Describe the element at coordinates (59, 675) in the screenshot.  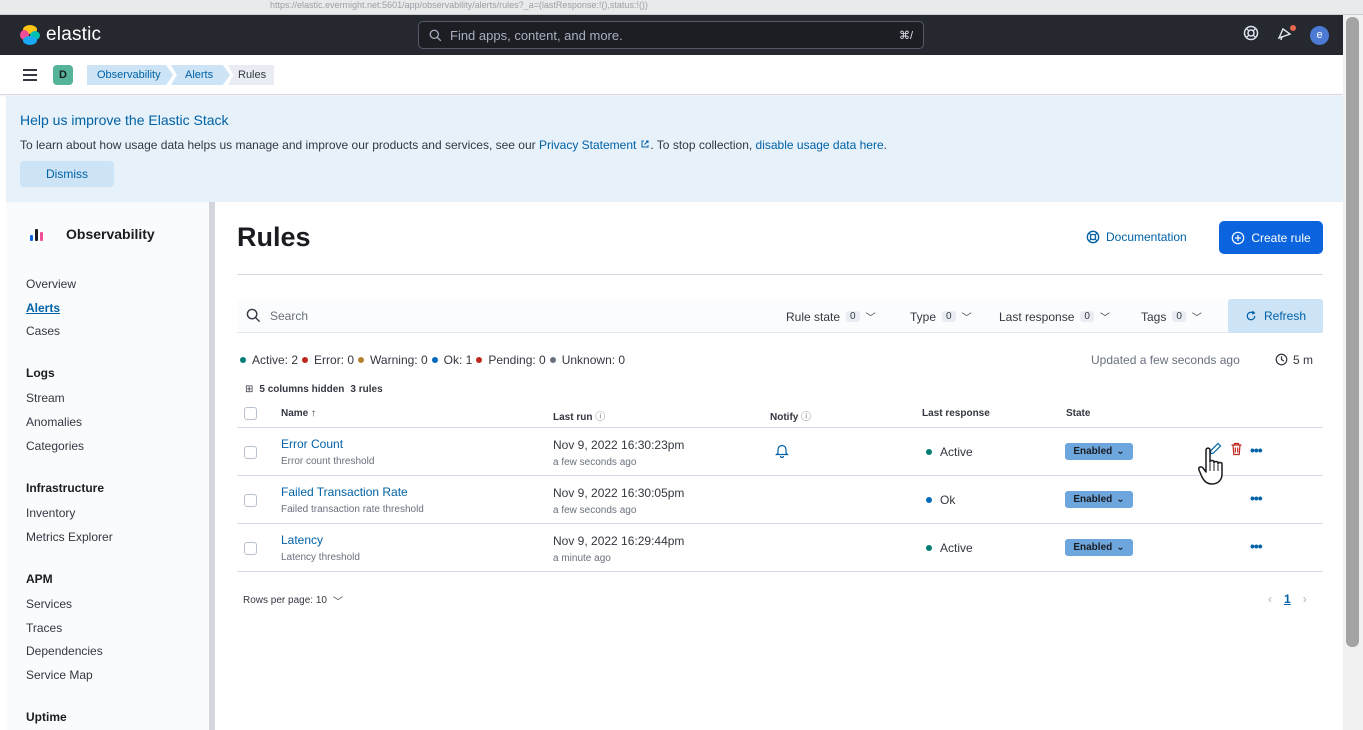
I see `nav-service-map: Service Map` at that location.